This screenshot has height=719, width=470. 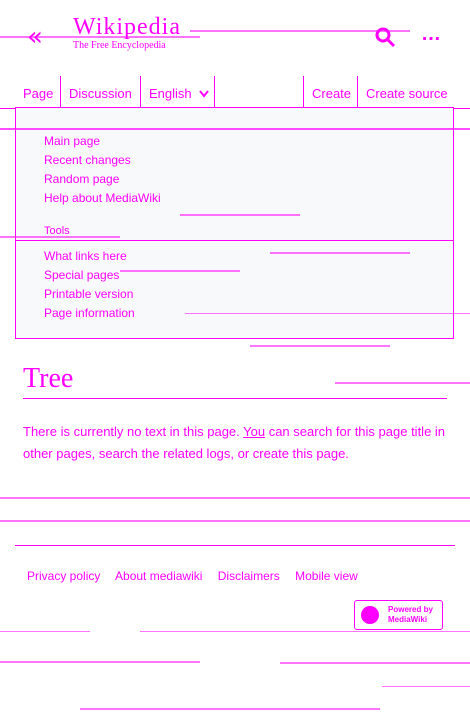 I want to click on language-label: English, so click(x=170, y=93).